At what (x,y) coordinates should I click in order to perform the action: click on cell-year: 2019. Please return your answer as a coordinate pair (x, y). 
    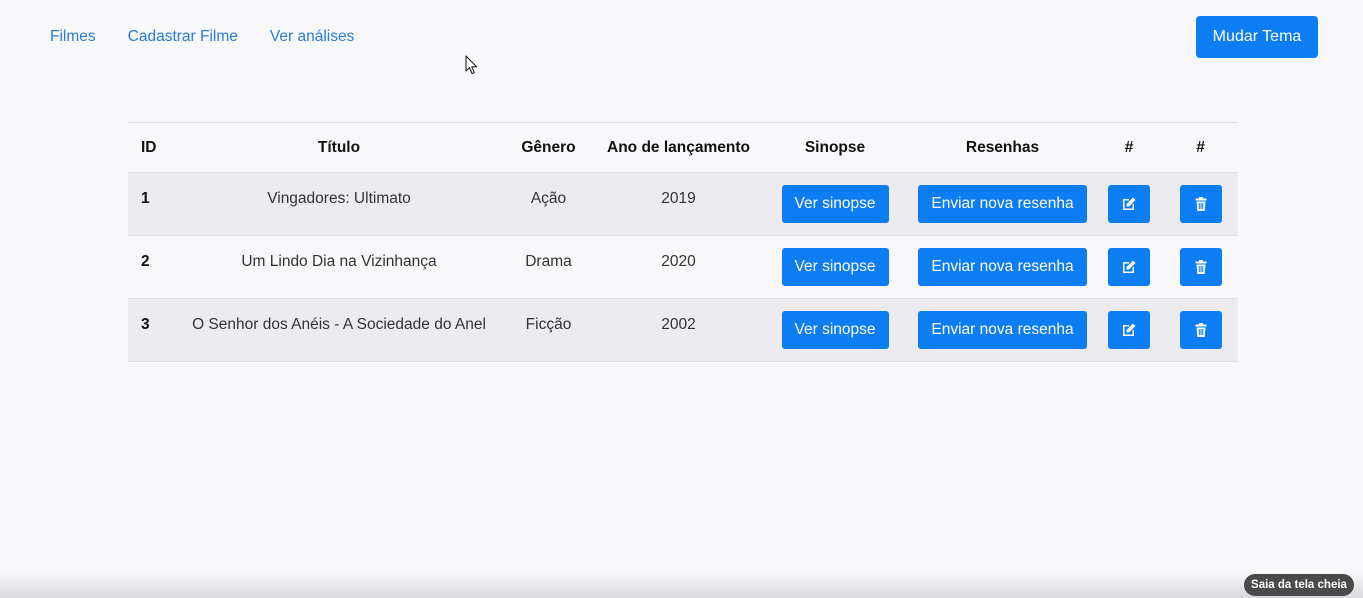
    Looking at the image, I should click on (678, 204).